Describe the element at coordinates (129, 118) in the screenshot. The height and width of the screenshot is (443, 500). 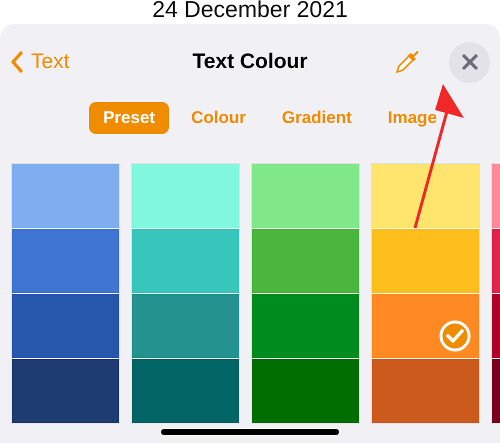
I see `tab: Preset` at that location.